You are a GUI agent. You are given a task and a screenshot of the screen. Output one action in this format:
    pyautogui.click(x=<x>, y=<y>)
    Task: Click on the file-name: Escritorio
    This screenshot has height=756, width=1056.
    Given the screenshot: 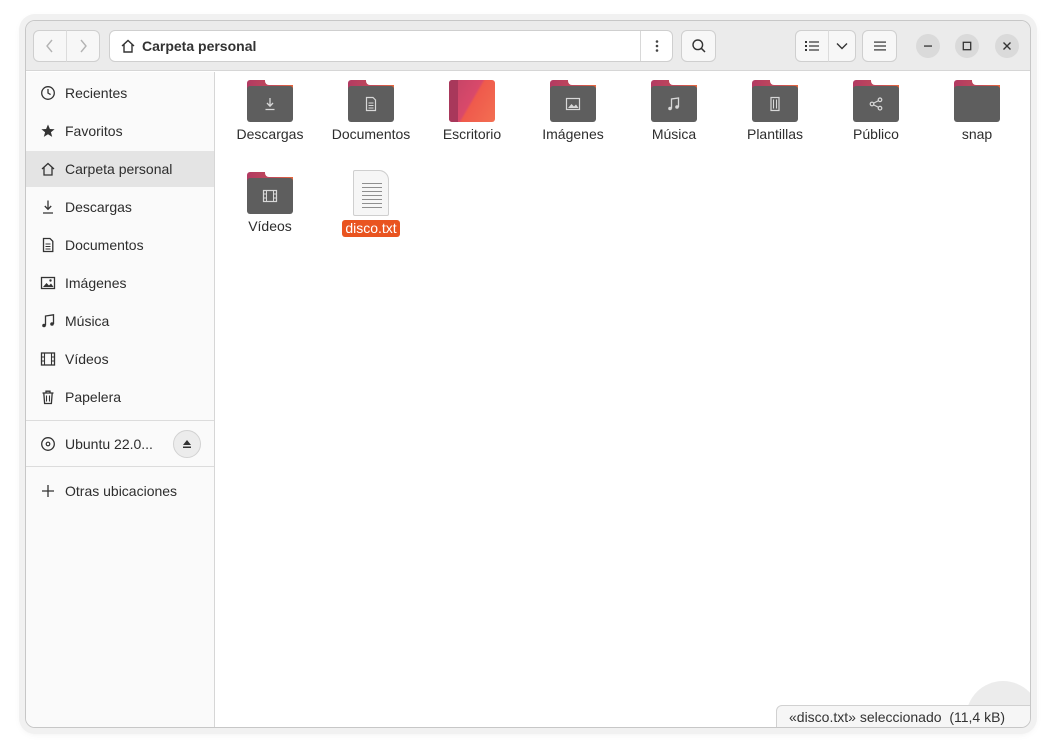 What is the action you would take?
    pyautogui.click(x=472, y=134)
    